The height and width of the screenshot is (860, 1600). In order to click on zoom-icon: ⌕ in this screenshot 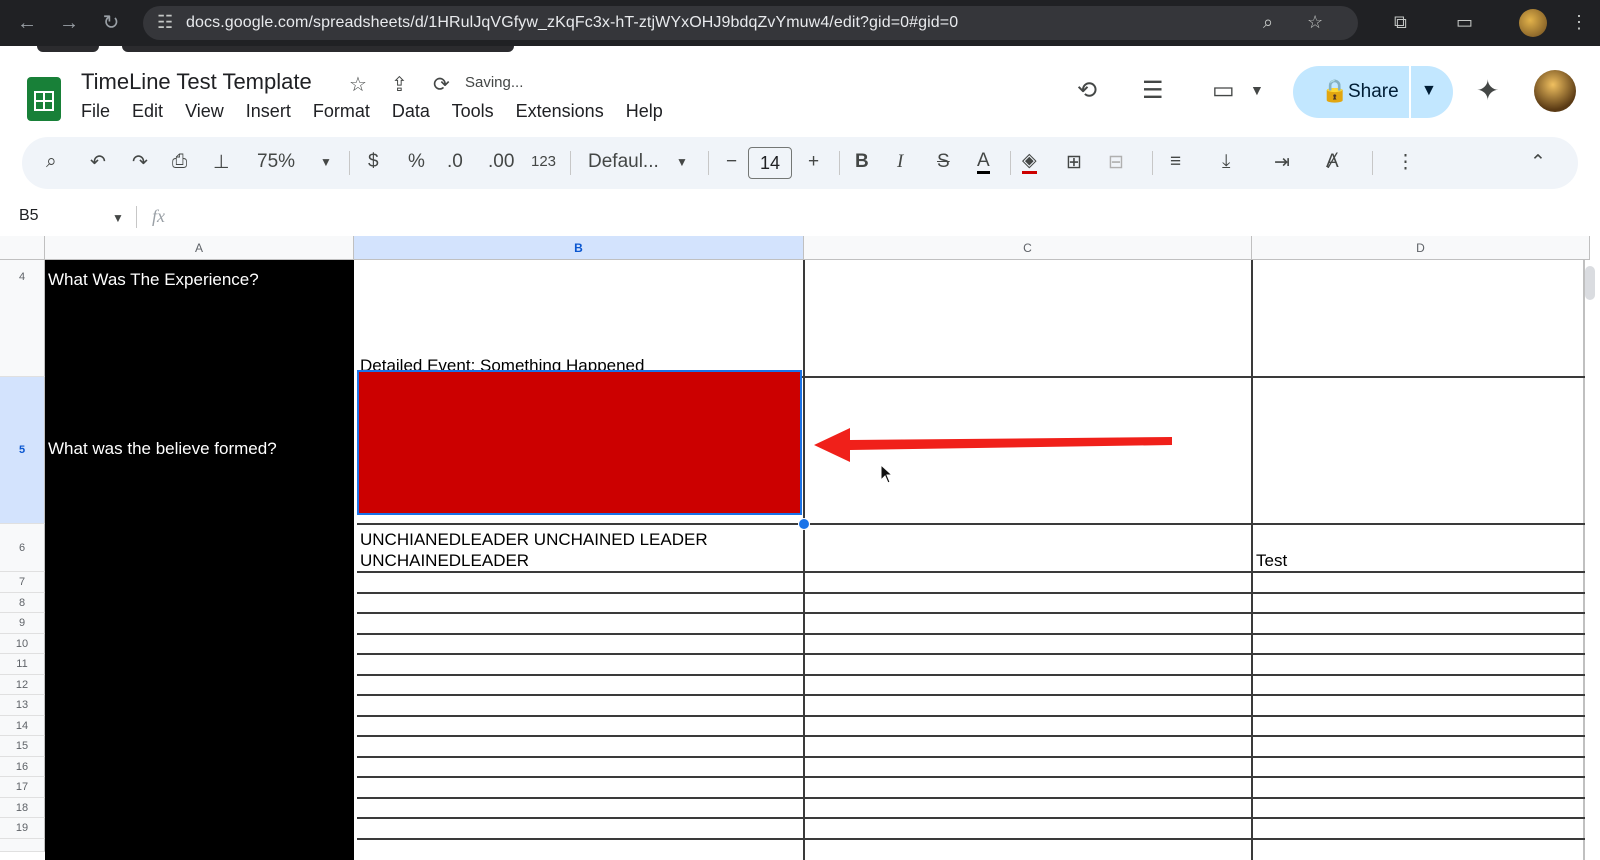, I will do `click(1268, 22)`.